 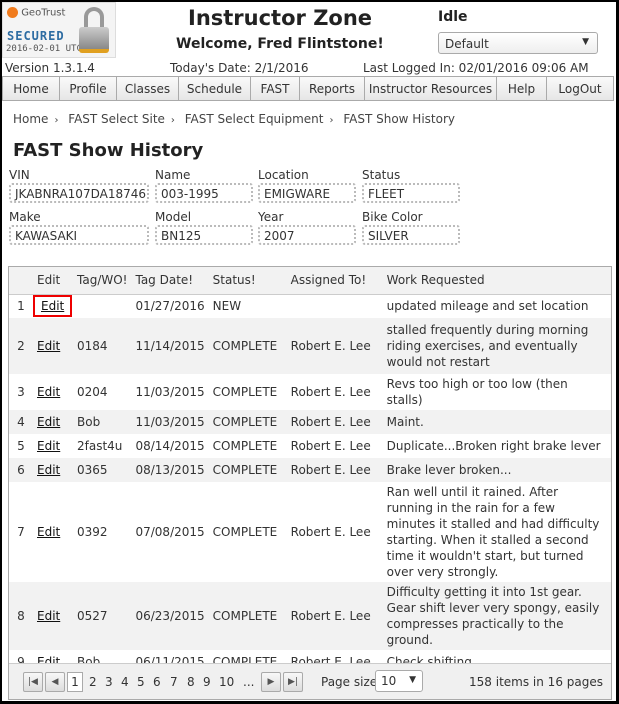 I want to click on year-label: Year, so click(x=271, y=217).